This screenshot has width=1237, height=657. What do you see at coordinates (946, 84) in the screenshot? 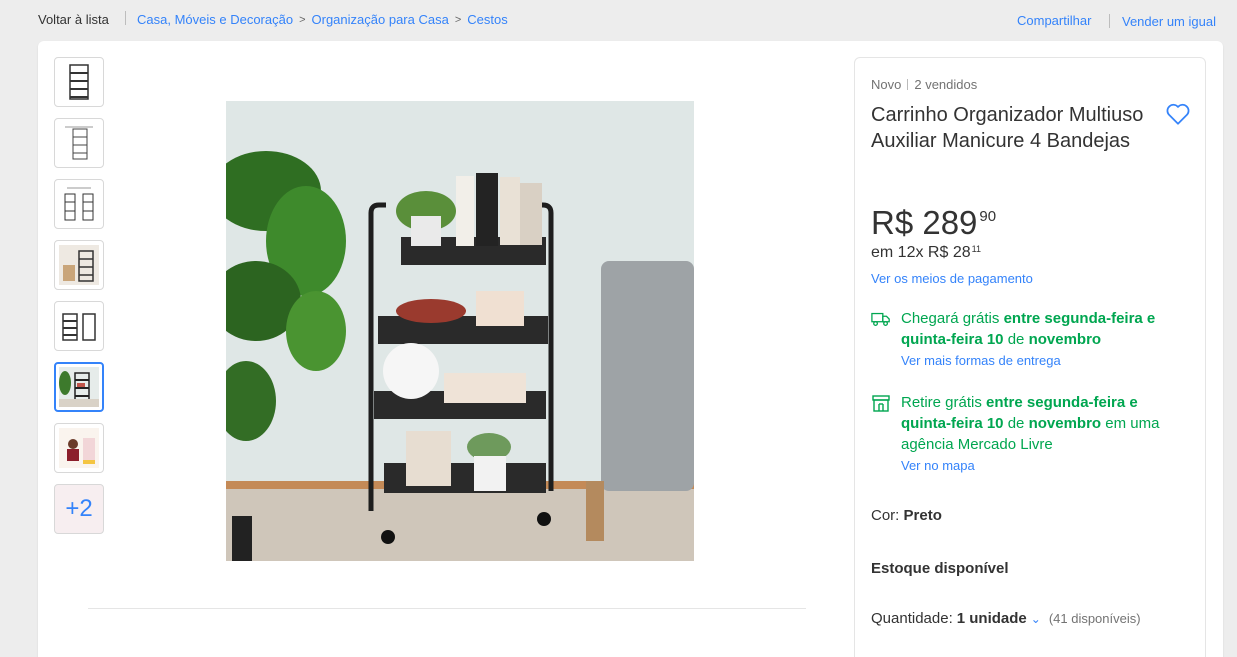
I see `sold-count: 2 vendidos` at bounding box center [946, 84].